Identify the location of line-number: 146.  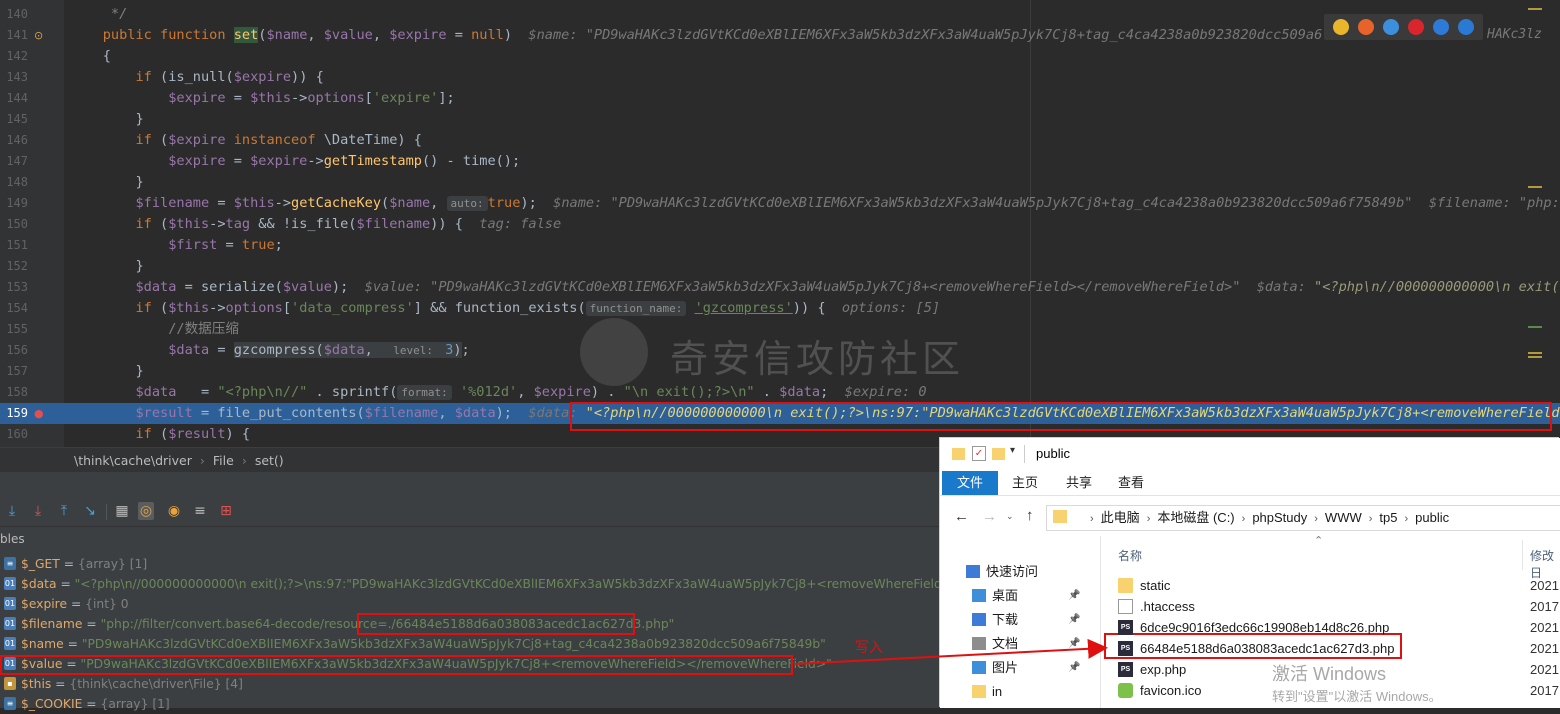
(16, 140).